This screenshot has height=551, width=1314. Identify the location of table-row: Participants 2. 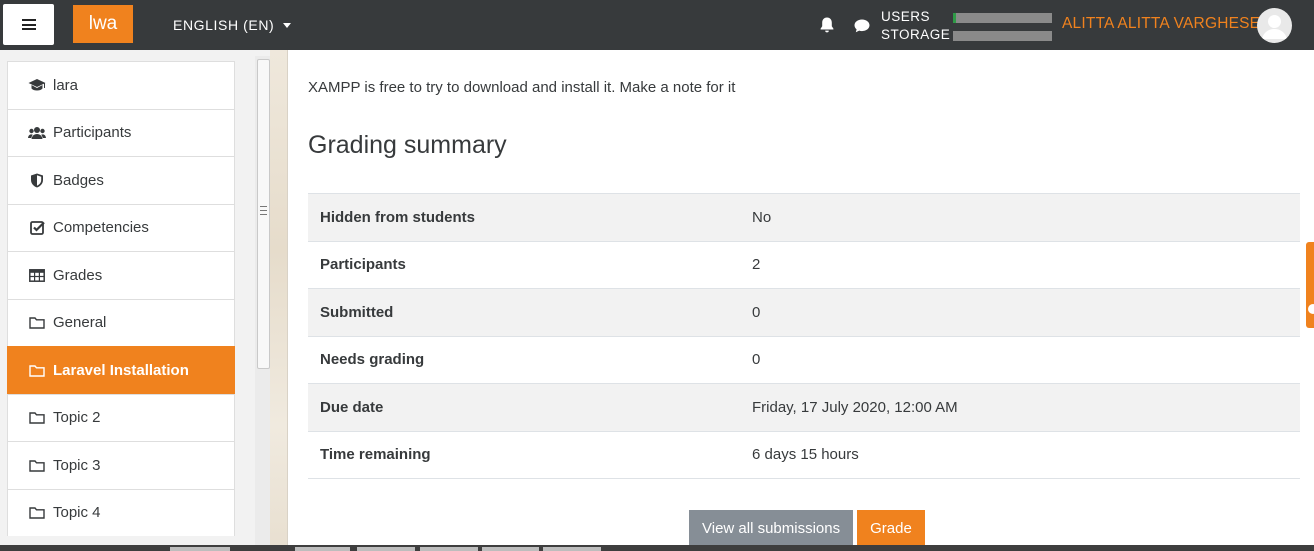
(804, 265).